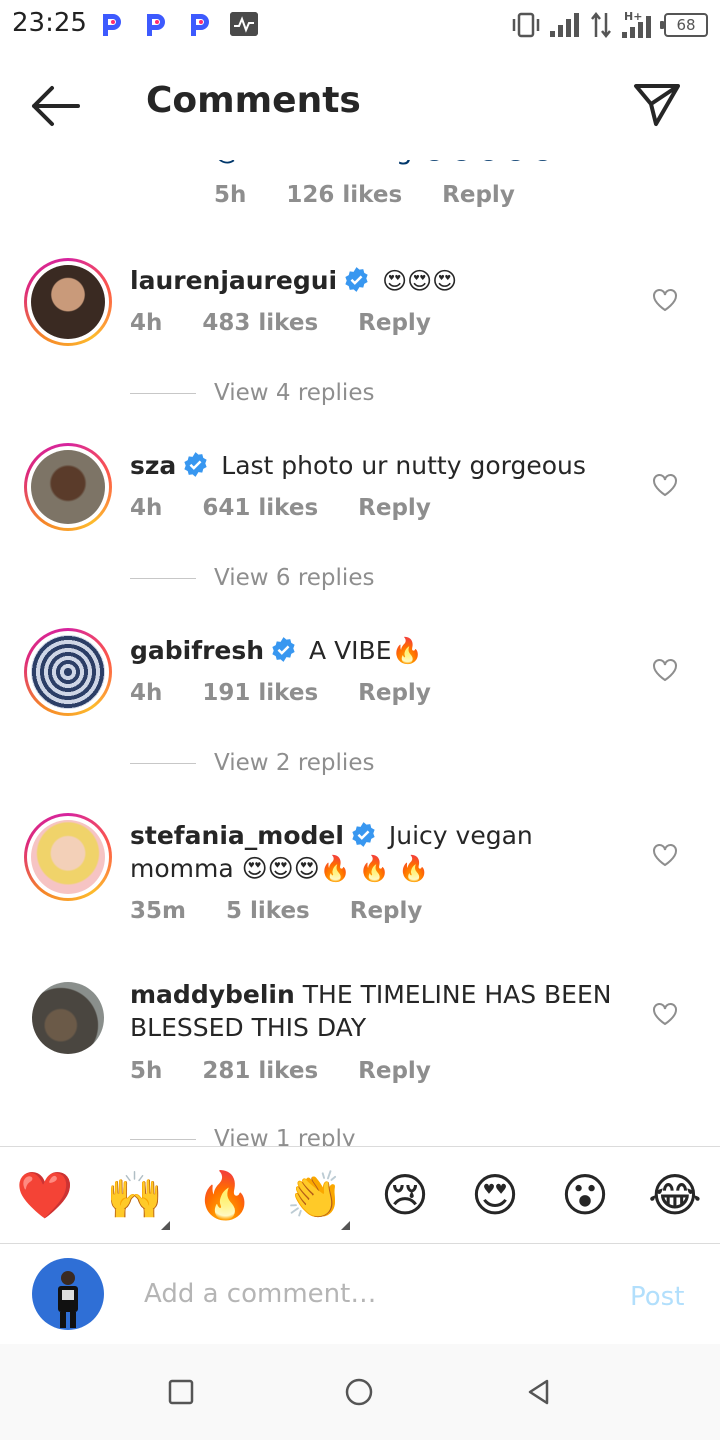  What do you see at coordinates (405, 1195) in the screenshot?
I see `emoji-crying-button: 😢` at bounding box center [405, 1195].